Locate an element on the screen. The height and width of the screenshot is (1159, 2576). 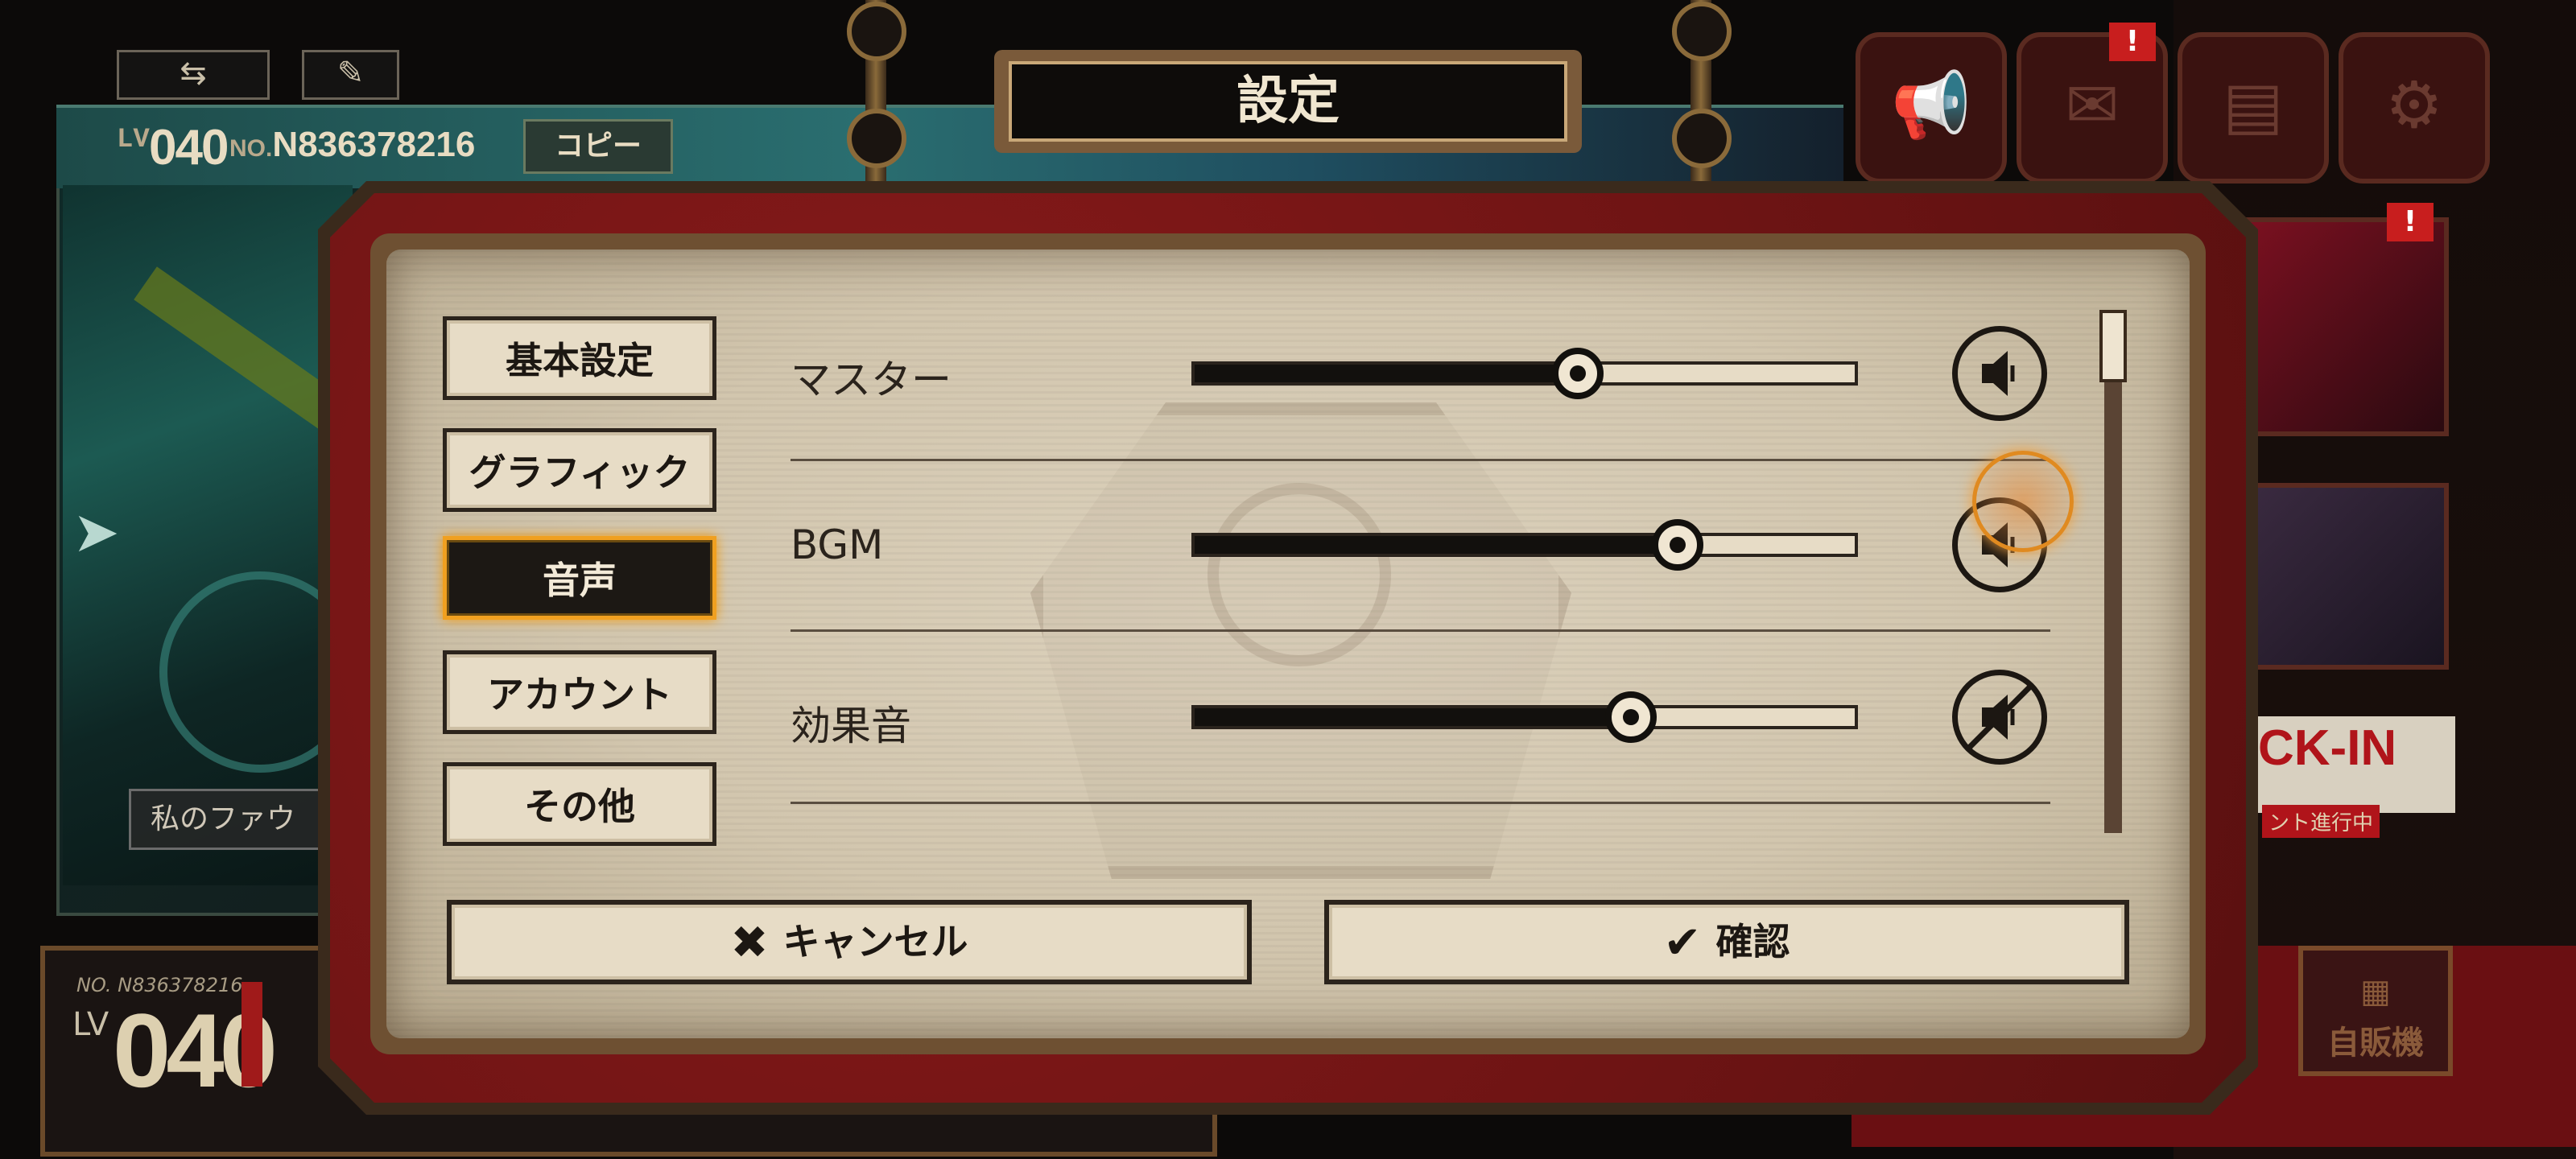
cancel-button: ✖ キャンセル is located at coordinates (849, 942).